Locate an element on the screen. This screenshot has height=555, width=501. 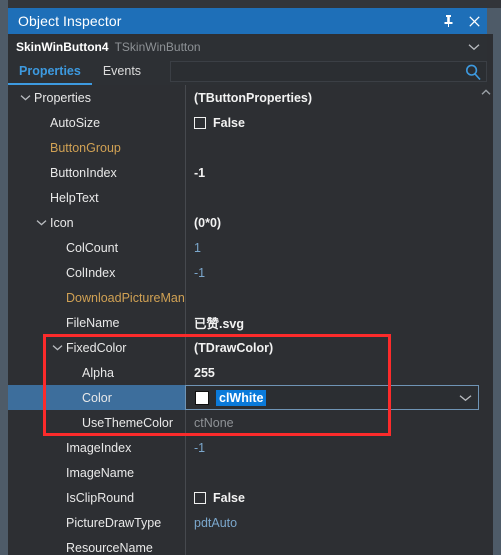
property-name-cell: ResourceName is located at coordinates (96, 545).